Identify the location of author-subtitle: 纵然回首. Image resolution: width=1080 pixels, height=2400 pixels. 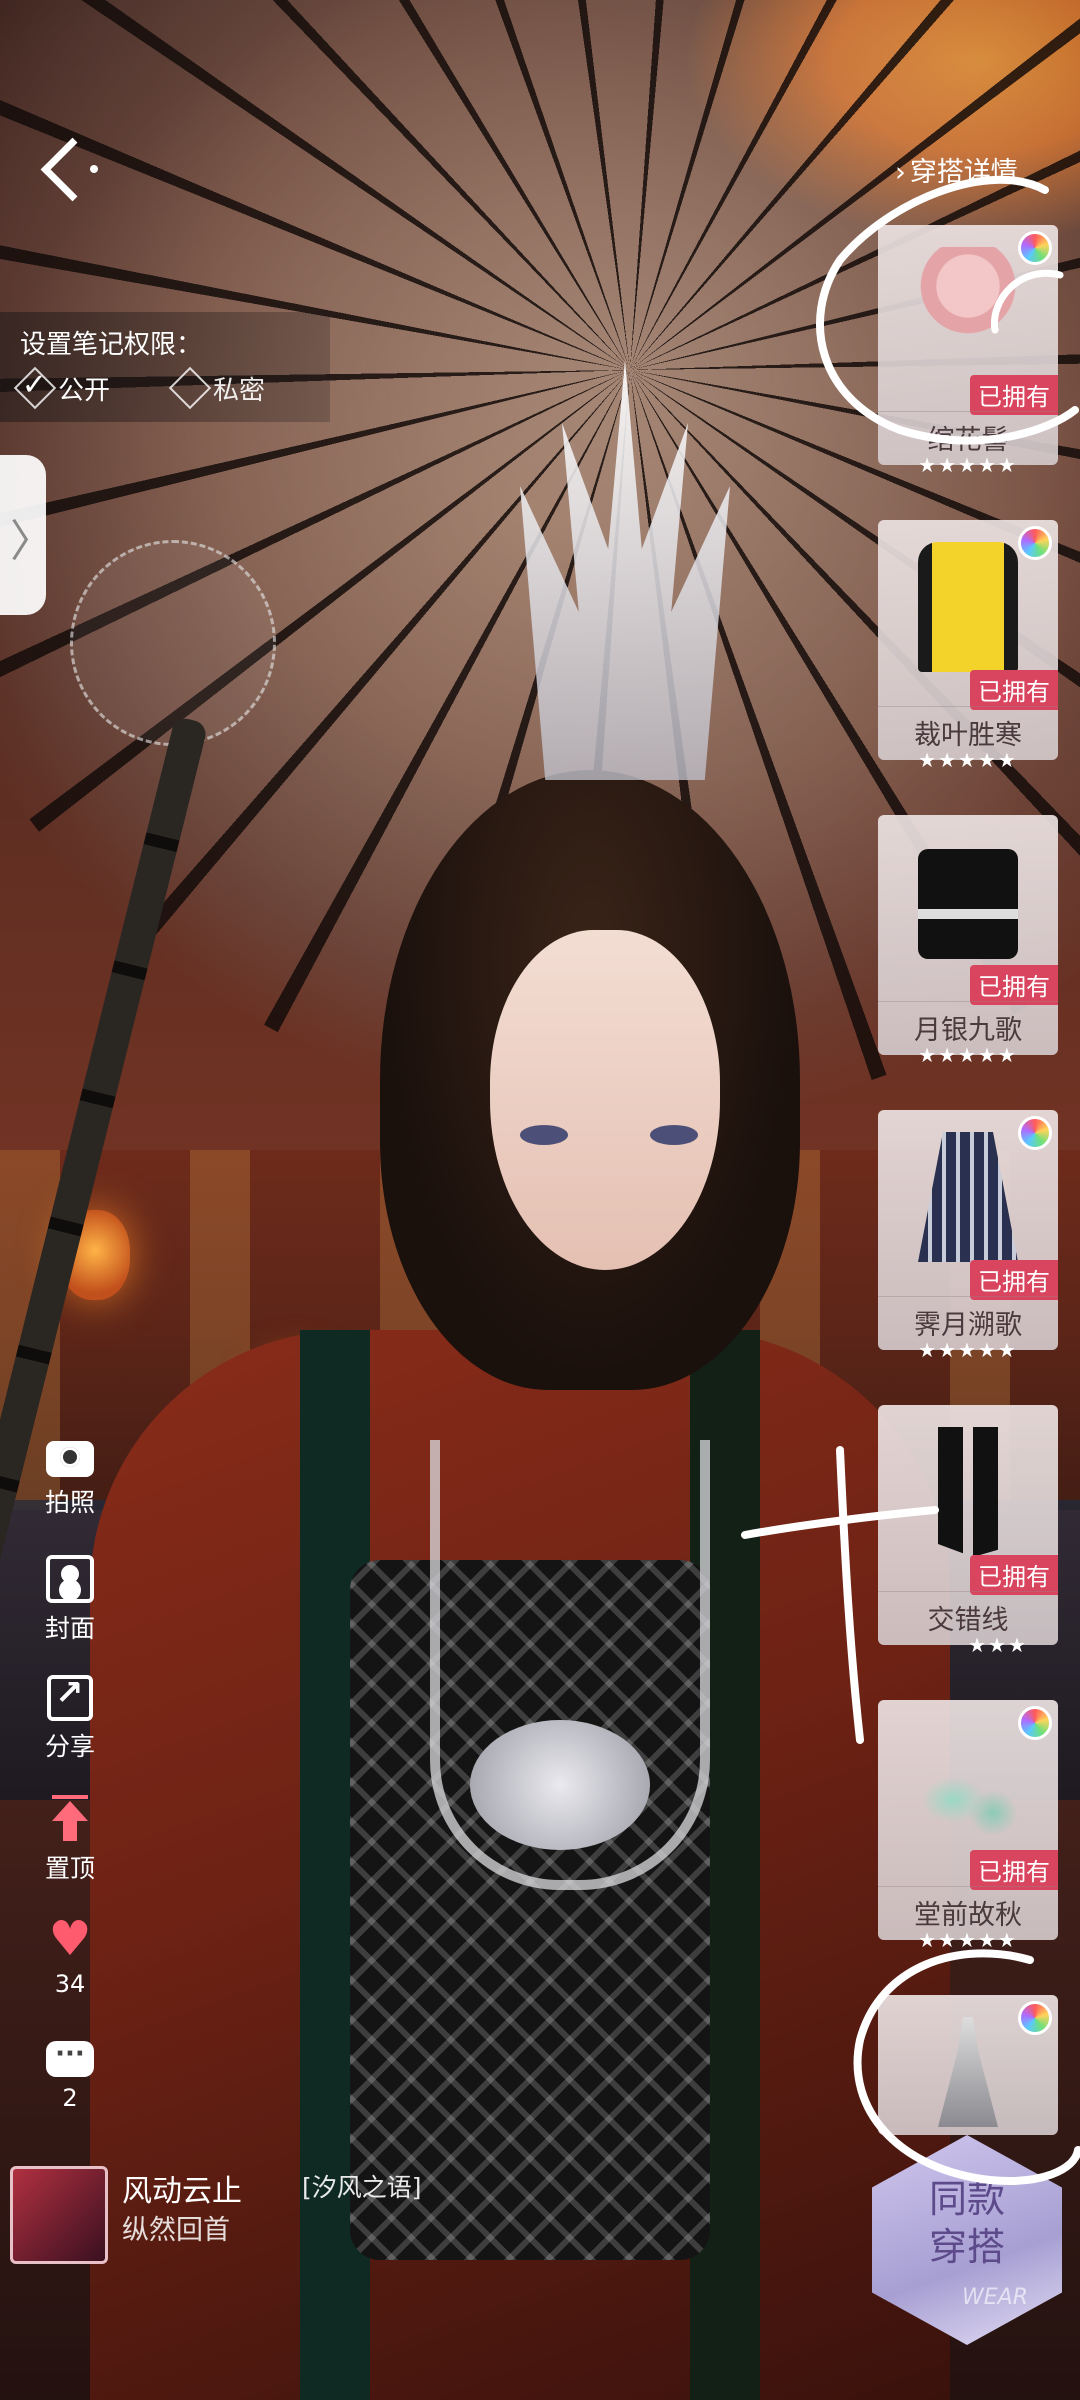
(176, 2230).